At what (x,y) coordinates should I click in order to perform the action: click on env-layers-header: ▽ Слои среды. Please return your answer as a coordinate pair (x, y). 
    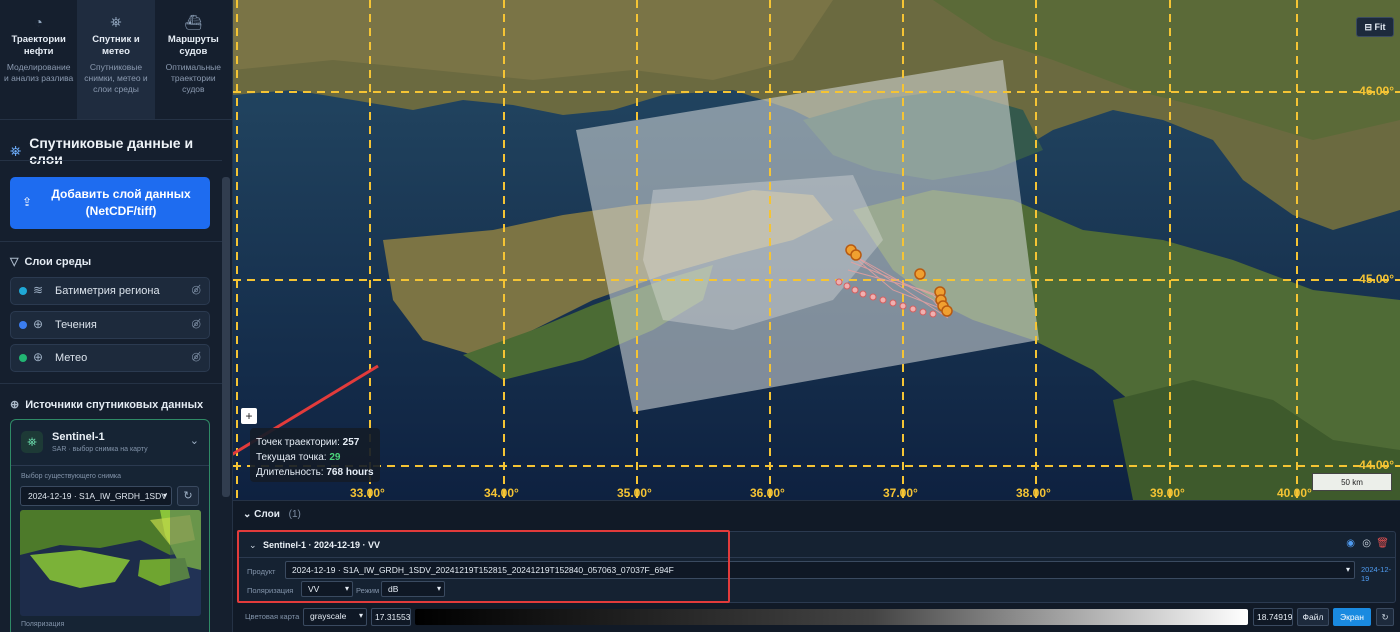
    Looking at the image, I should click on (51, 262).